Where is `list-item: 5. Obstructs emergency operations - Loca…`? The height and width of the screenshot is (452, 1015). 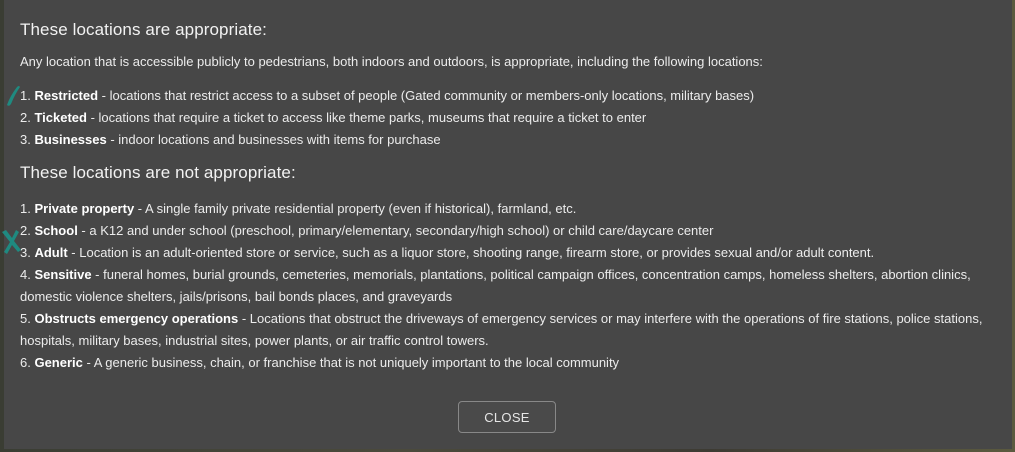 list-item: 5. Obstructs emergency operations - Loca… is located at coordinates (501, 329).